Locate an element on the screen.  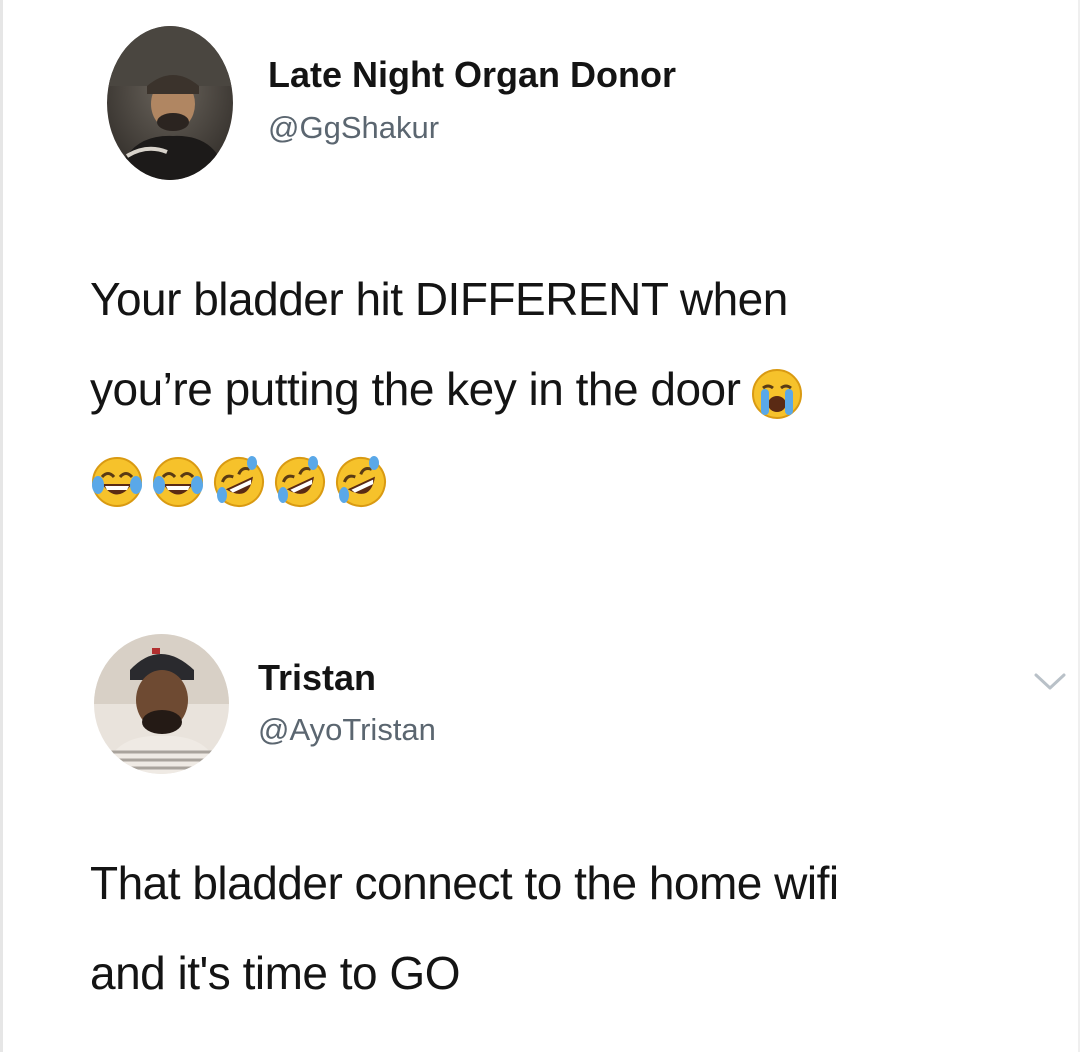
left-border is located at coordinates (1, 526).